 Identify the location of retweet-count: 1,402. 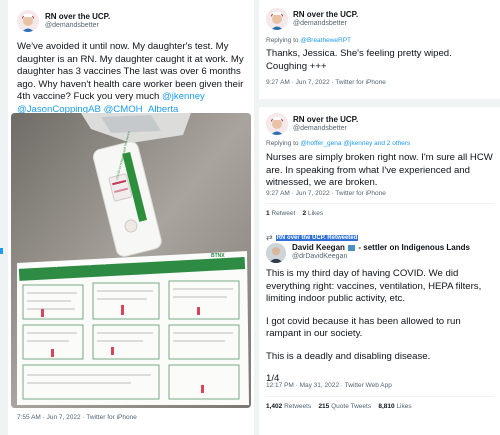
(274, 406).